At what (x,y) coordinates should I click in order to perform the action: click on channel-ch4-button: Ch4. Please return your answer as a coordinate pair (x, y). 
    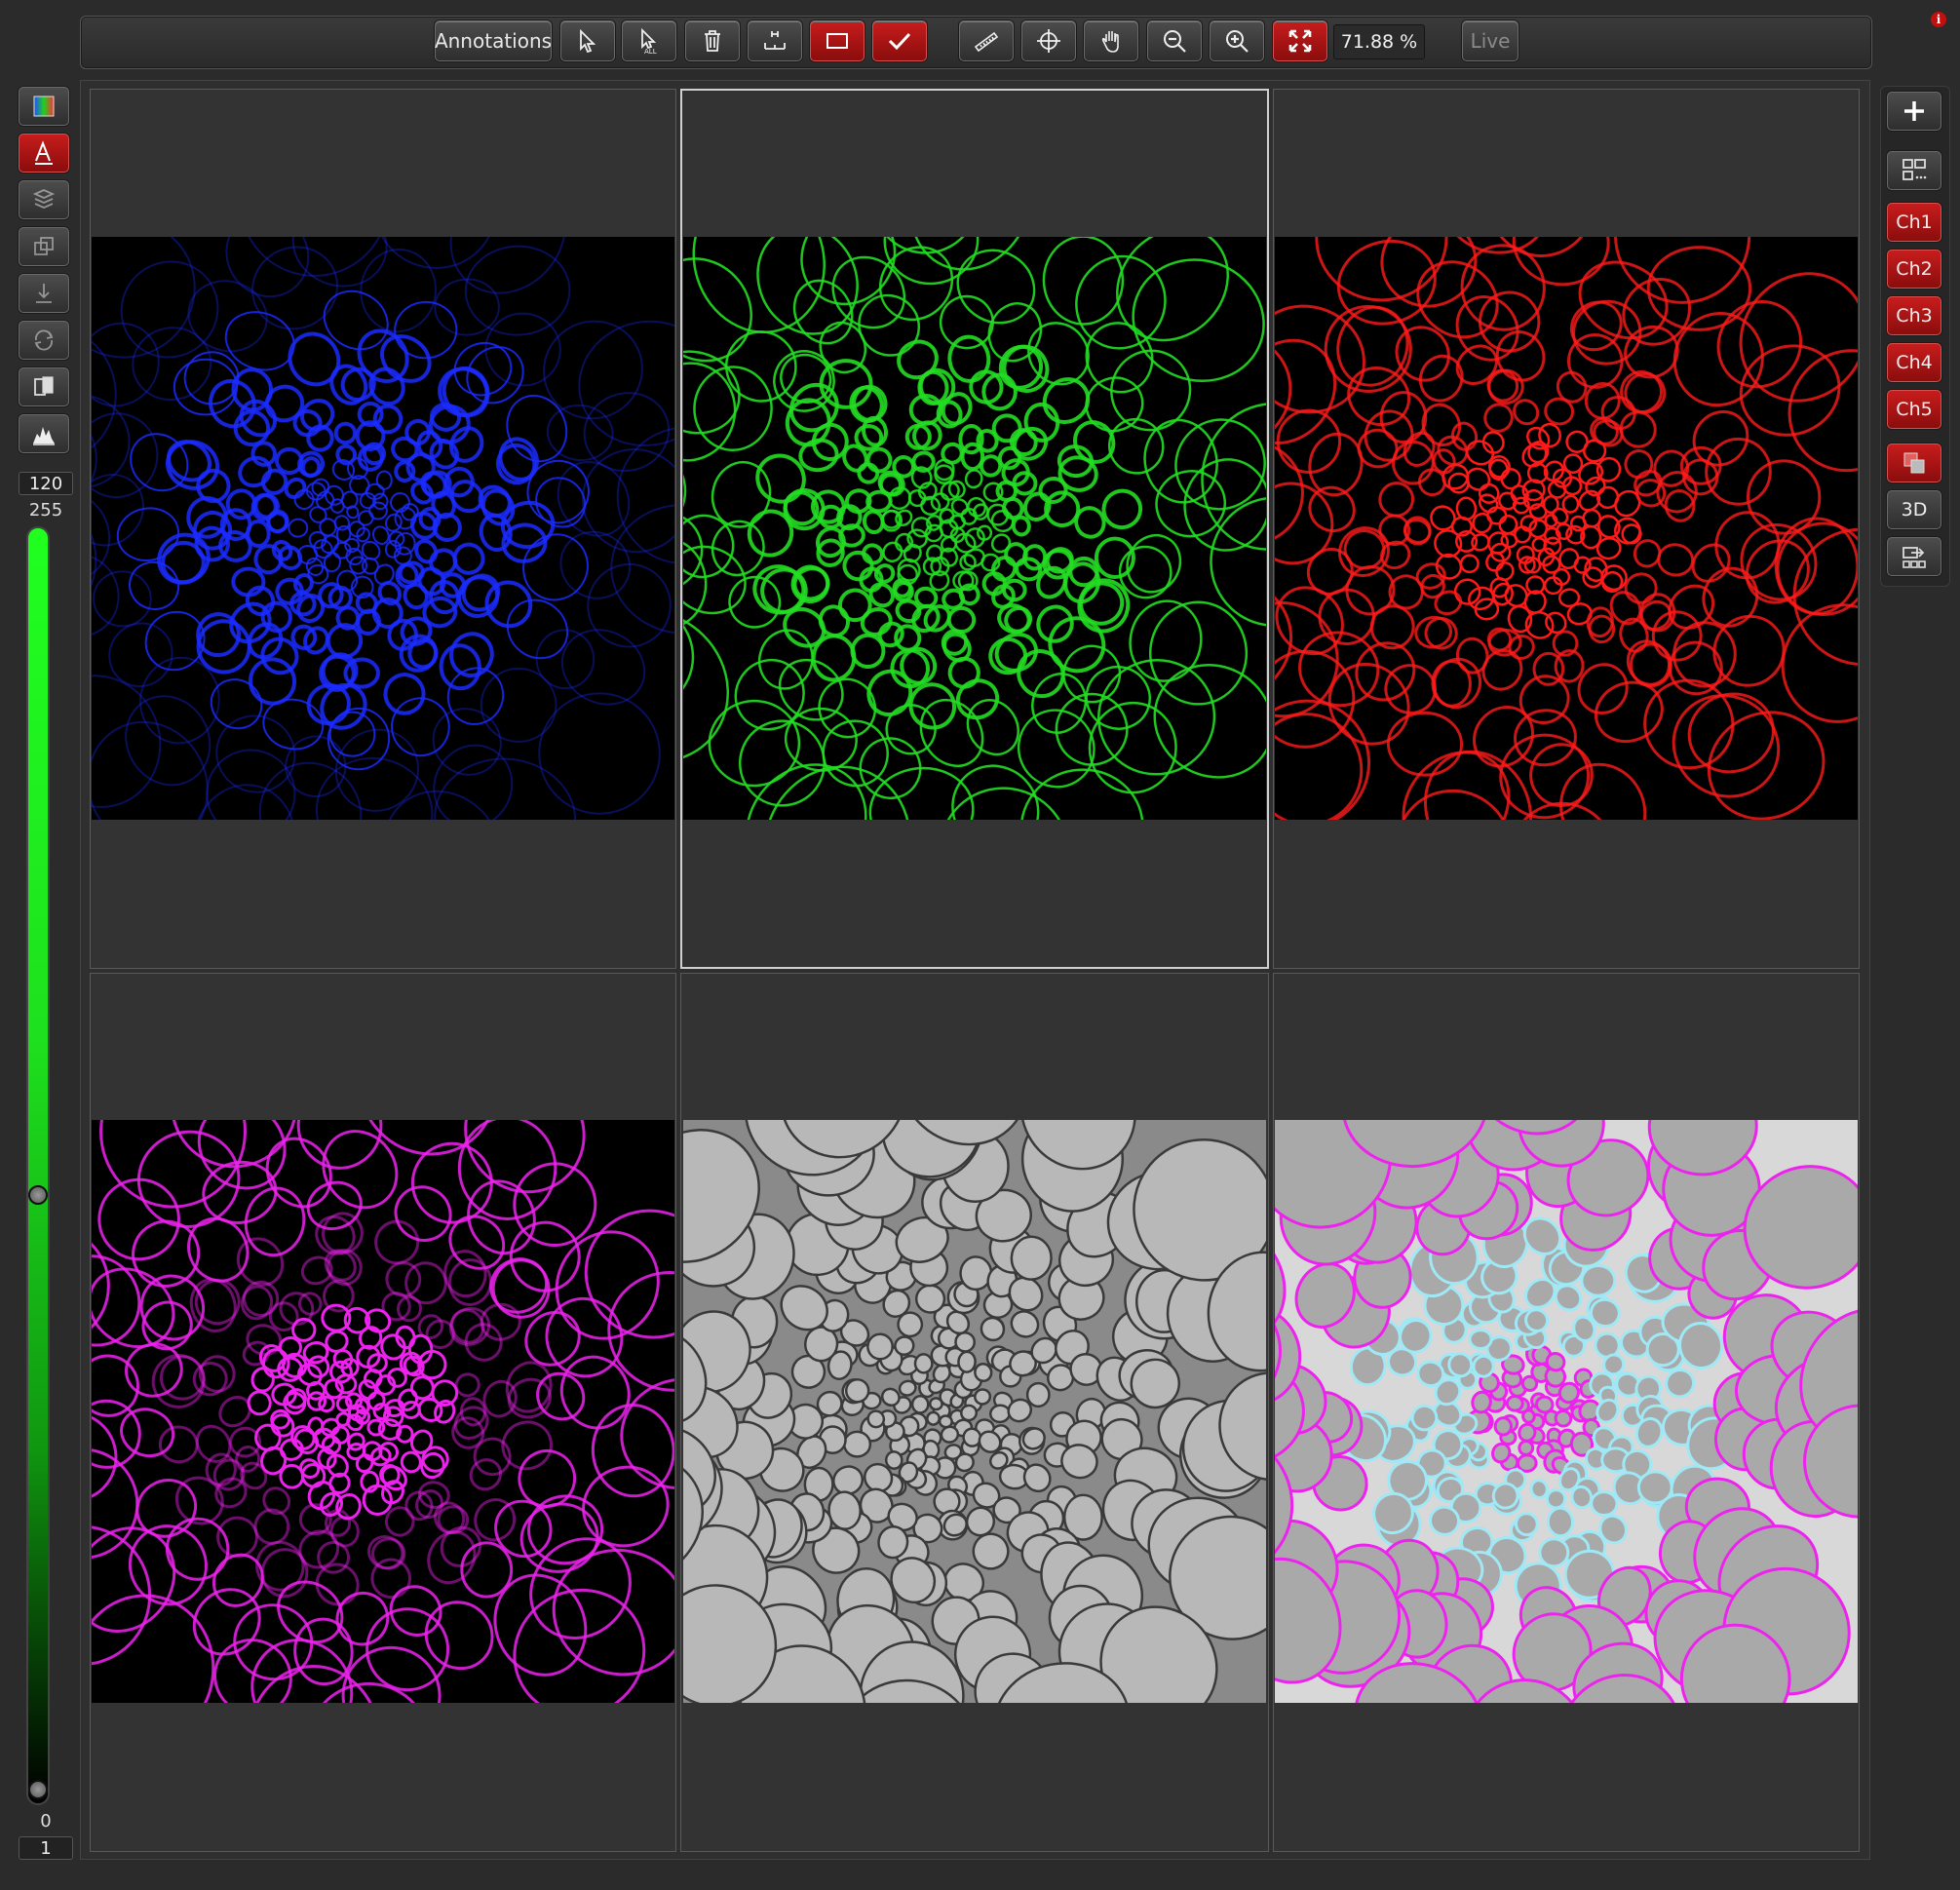
    Looking at the image, I should click on (1914, 362).